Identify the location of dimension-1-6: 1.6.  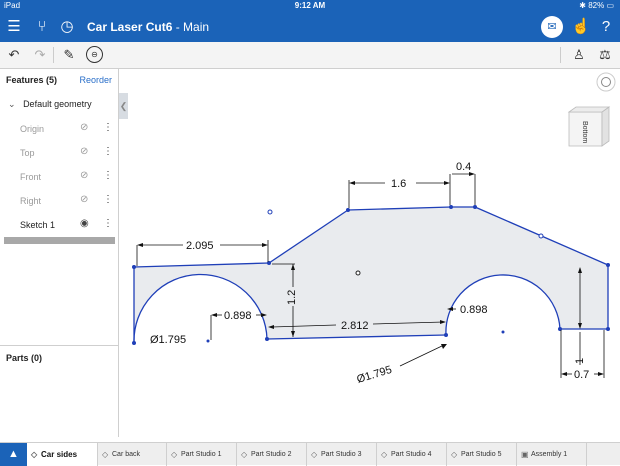
(398, 184).